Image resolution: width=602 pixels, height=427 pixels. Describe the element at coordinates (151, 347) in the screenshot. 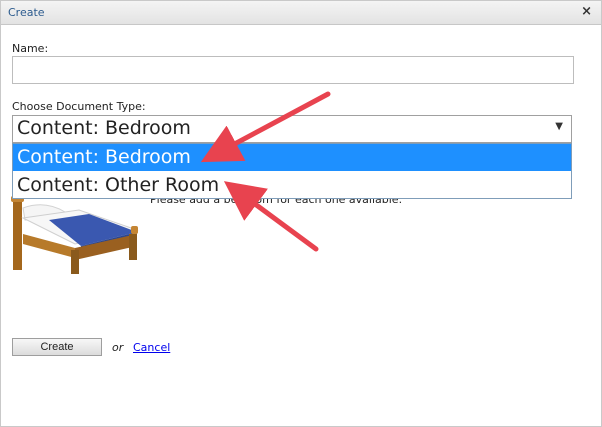

I see `cancel-link: Cancel` at that location.